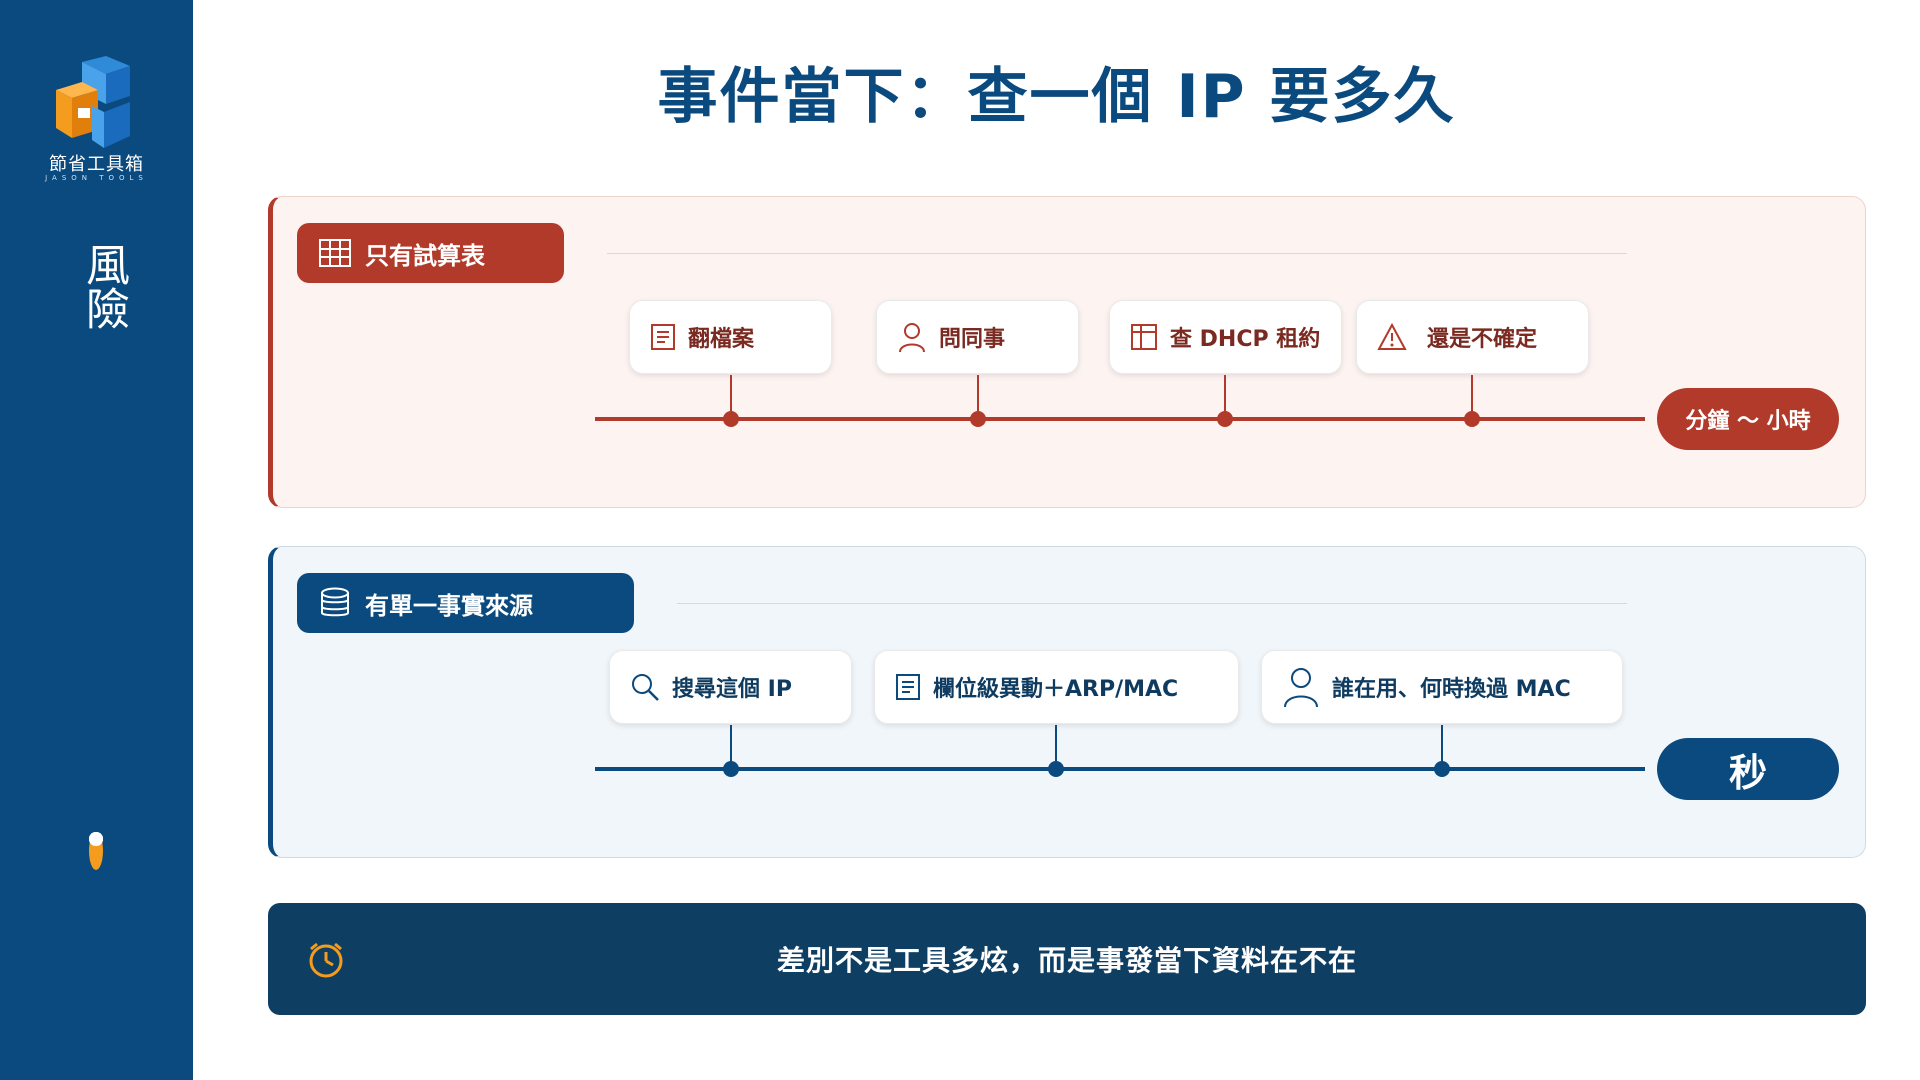 This screenshot has height=1080, width=1920. I want to click on section-label: 風險, so click(103, 286).